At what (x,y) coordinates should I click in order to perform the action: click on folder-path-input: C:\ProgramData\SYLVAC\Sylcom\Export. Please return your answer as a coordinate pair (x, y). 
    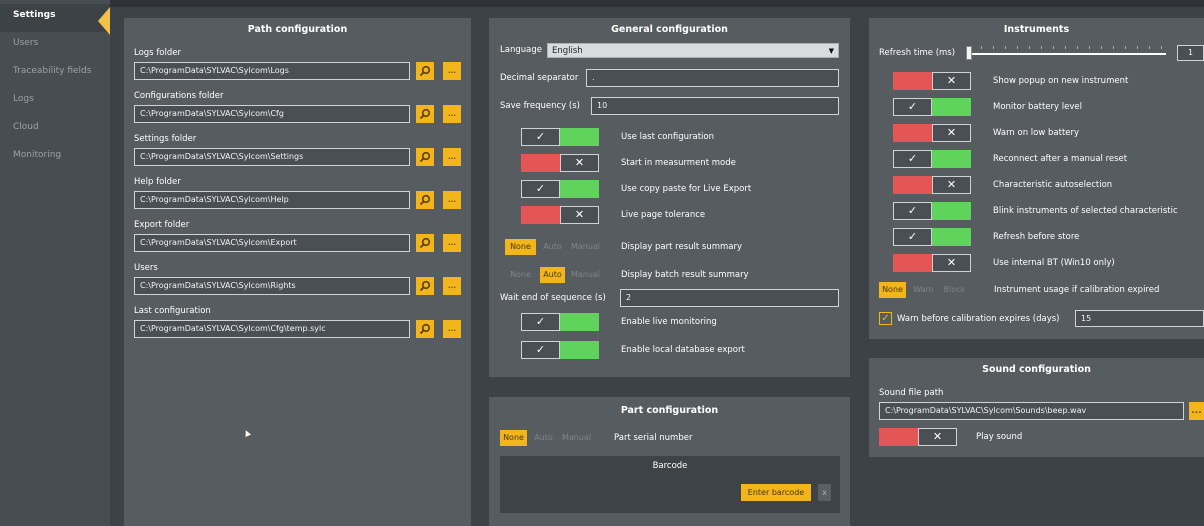
    Looking at the image, I should click on (272, 243).